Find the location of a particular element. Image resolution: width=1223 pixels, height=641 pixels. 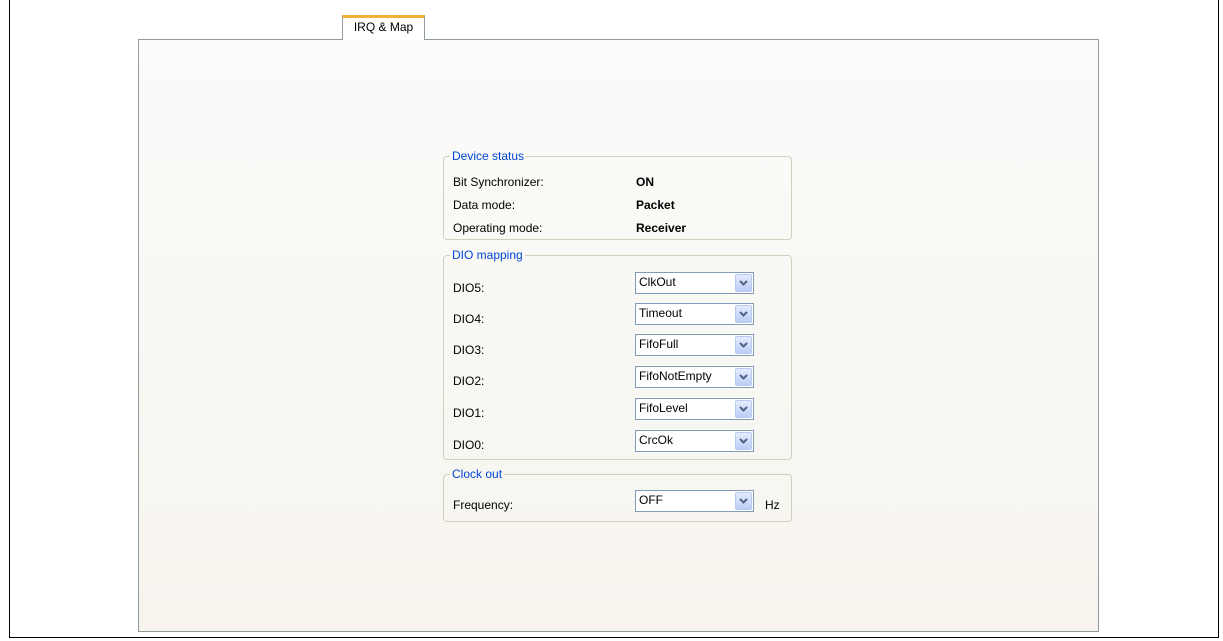

frequency-select: OFF is located at coordinates (694, 501).